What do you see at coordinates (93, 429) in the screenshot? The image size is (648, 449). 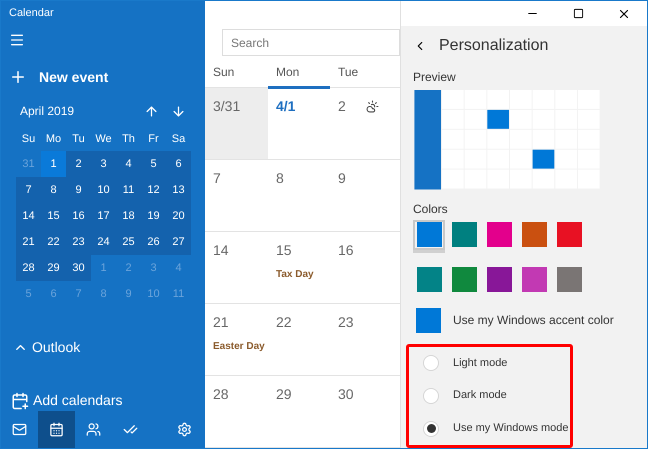 I see `people-icon` at bounding box center [93, 429].